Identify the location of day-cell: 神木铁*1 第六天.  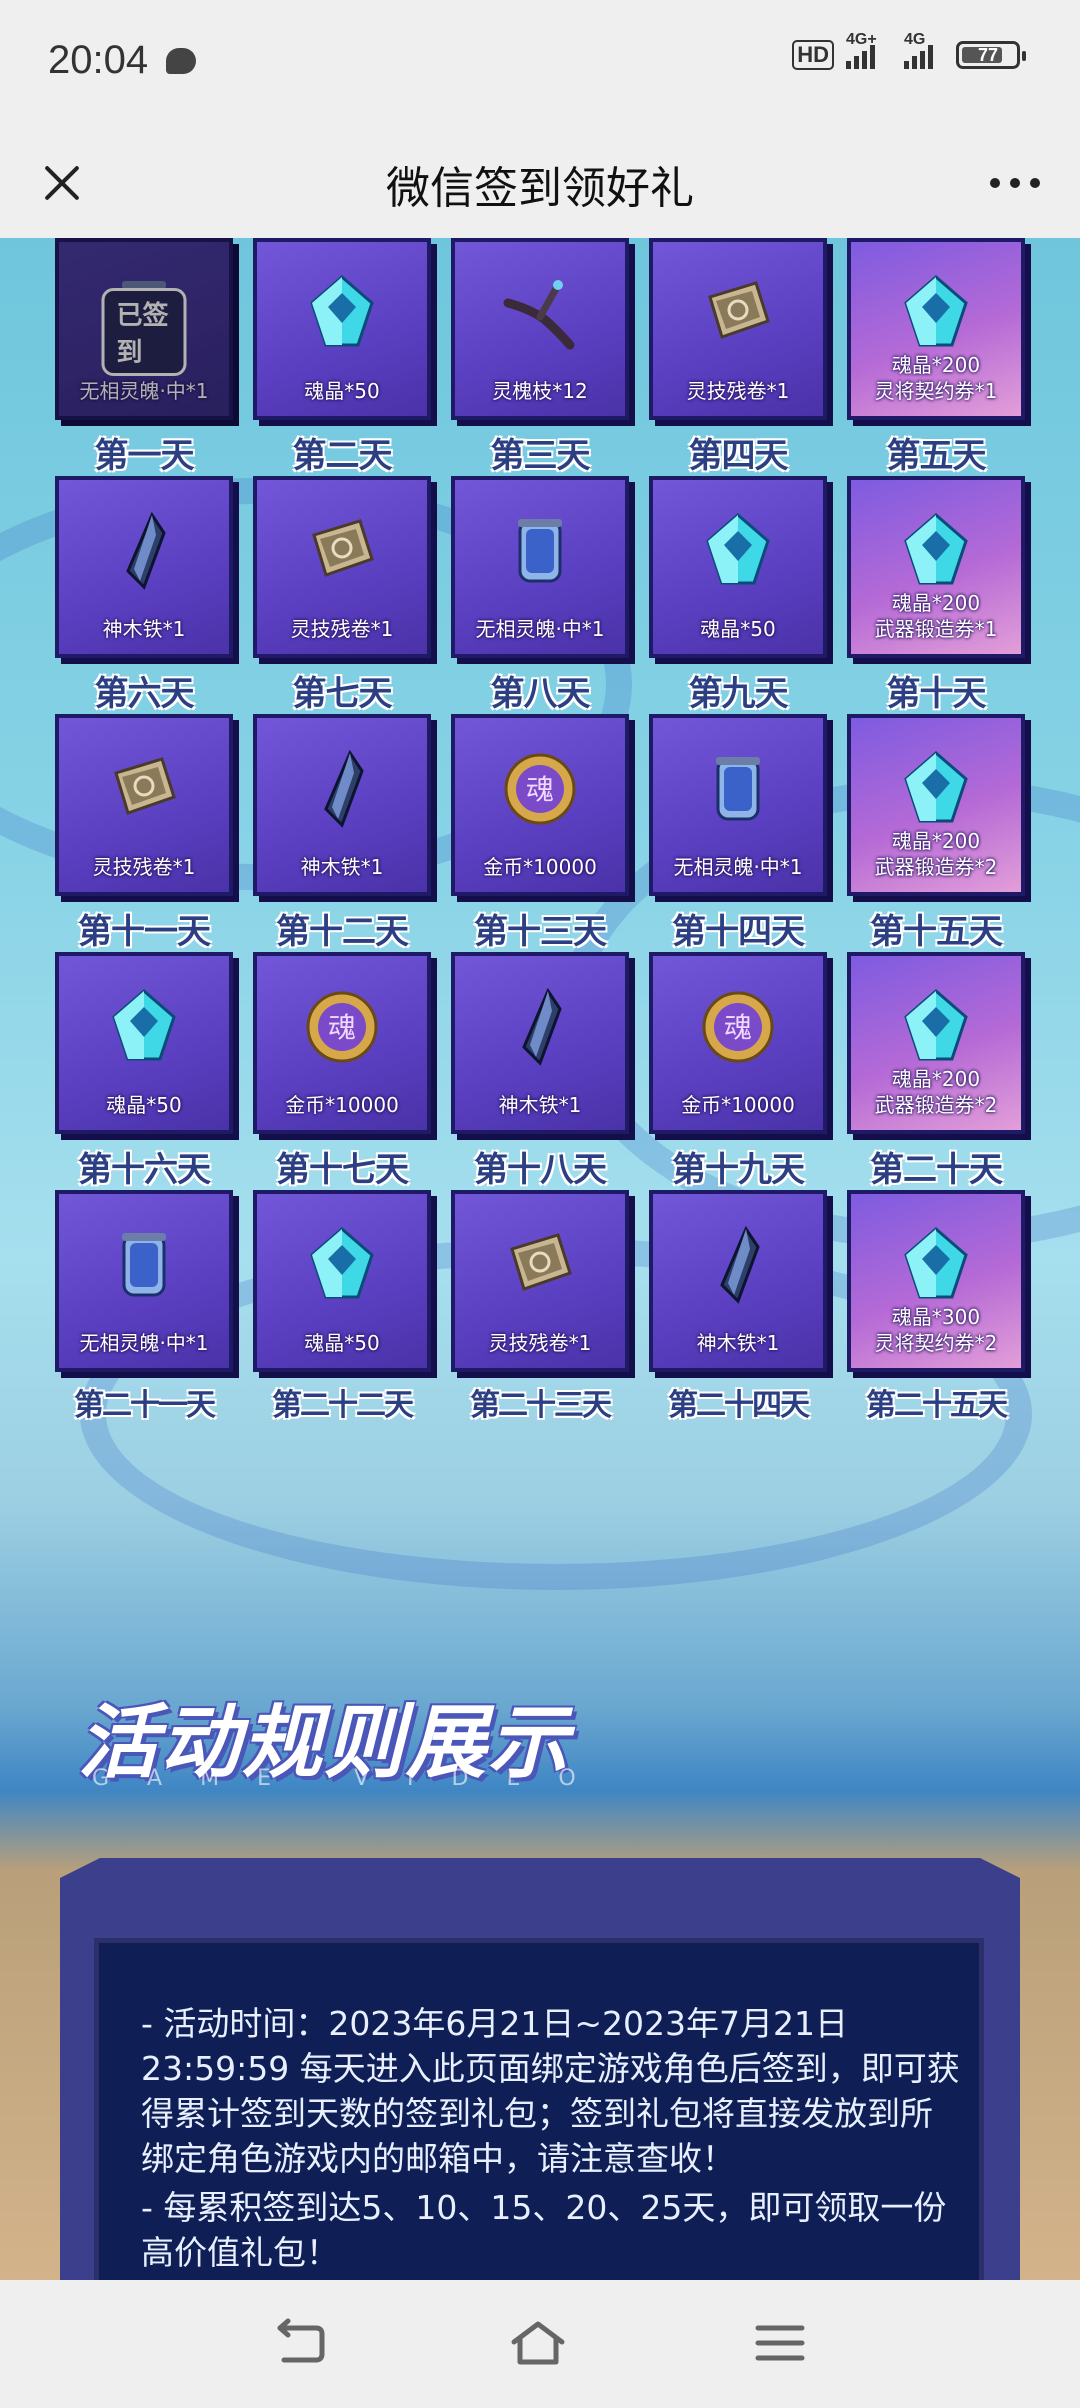
(144, 595).